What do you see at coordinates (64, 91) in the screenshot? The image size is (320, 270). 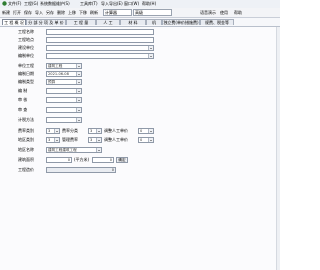 I see `prepared-by-select` at bounding box center [64, 91].